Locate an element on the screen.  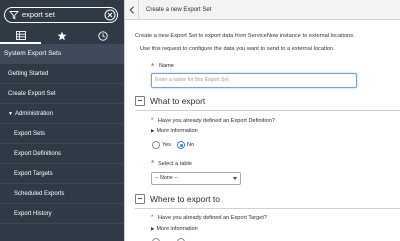
expand-triangle-icon: ▼ is located at coordinates (10, 114).